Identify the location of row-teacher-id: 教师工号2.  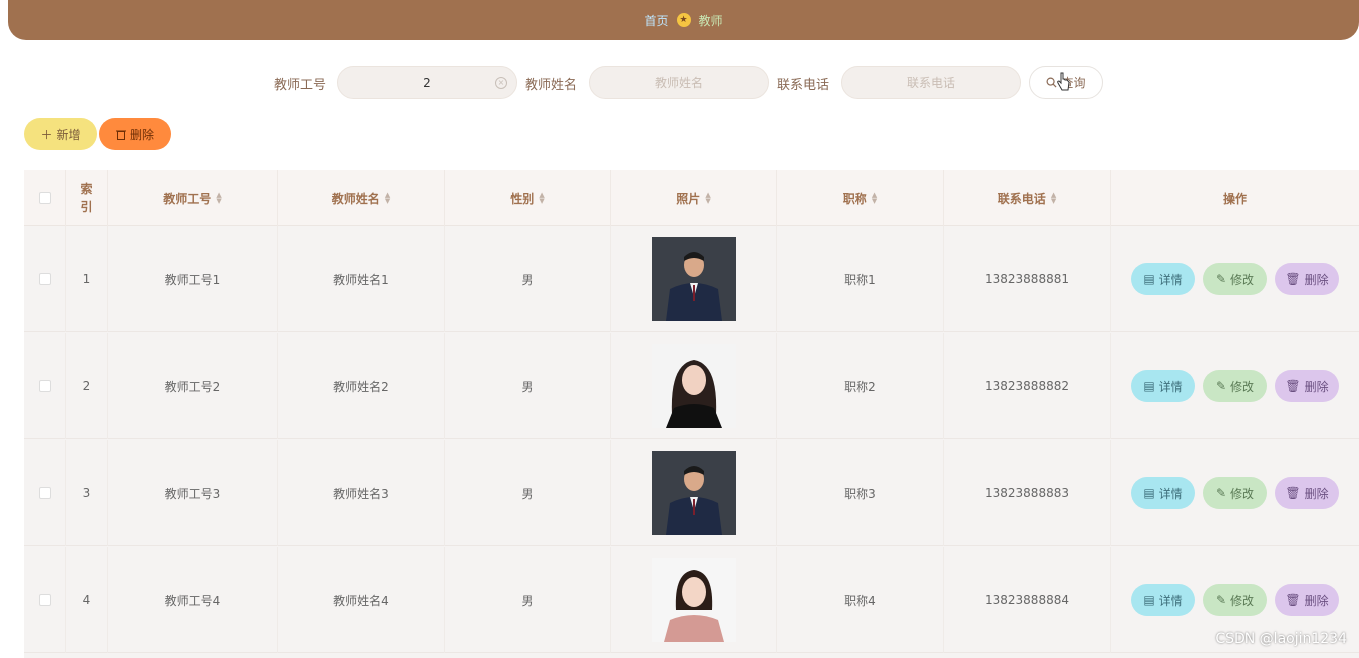
(193, 386).